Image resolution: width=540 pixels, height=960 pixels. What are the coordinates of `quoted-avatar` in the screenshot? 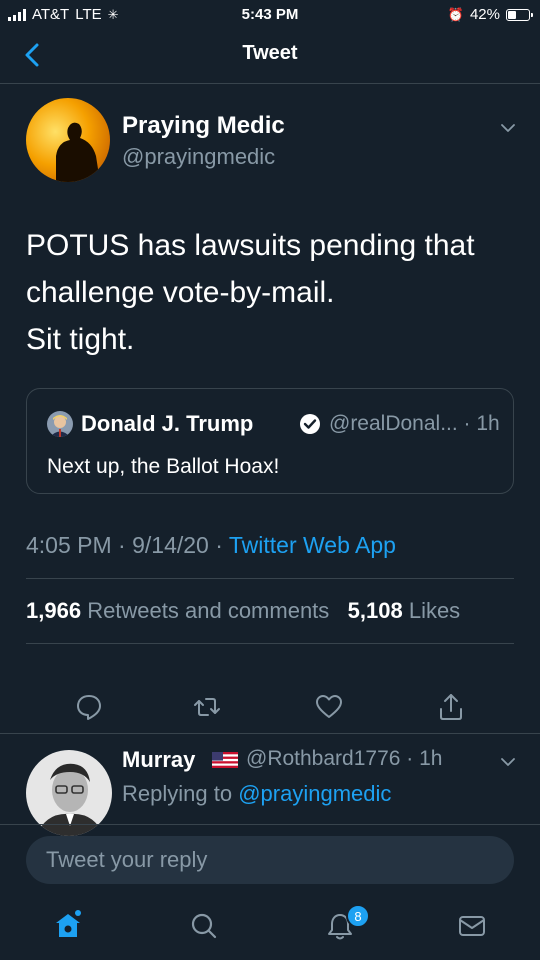 It's located at (60, 424).